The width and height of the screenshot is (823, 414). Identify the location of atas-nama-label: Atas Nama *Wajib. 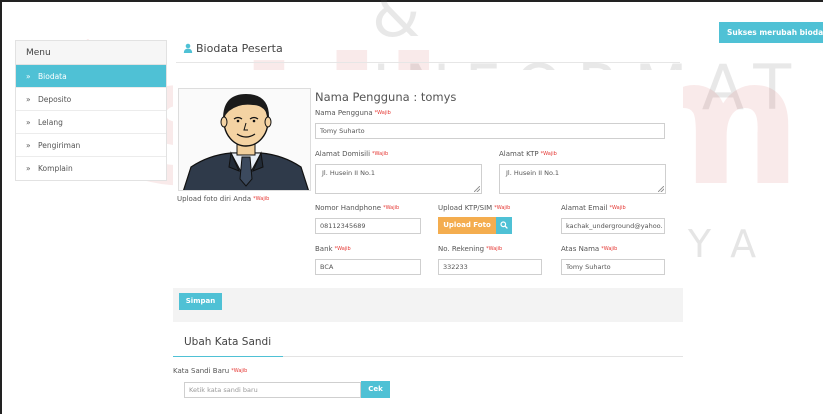
(589, 249).